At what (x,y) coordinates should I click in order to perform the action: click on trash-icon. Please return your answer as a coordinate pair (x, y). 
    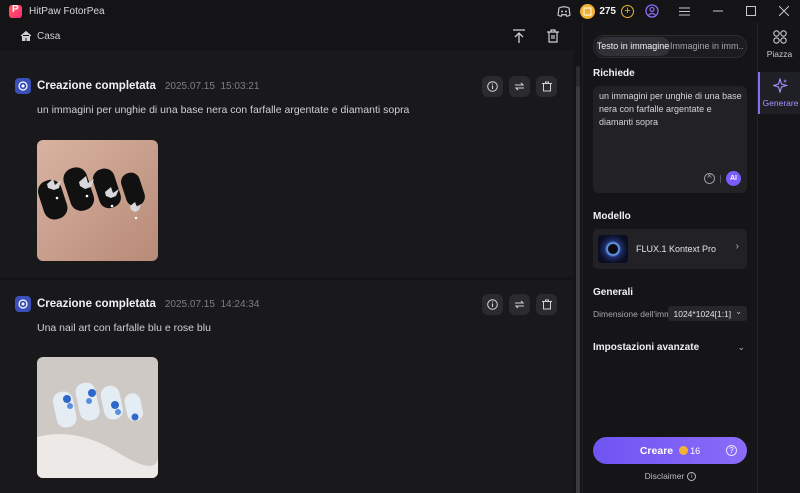
    Looking at the image, I should click on (553, 36).